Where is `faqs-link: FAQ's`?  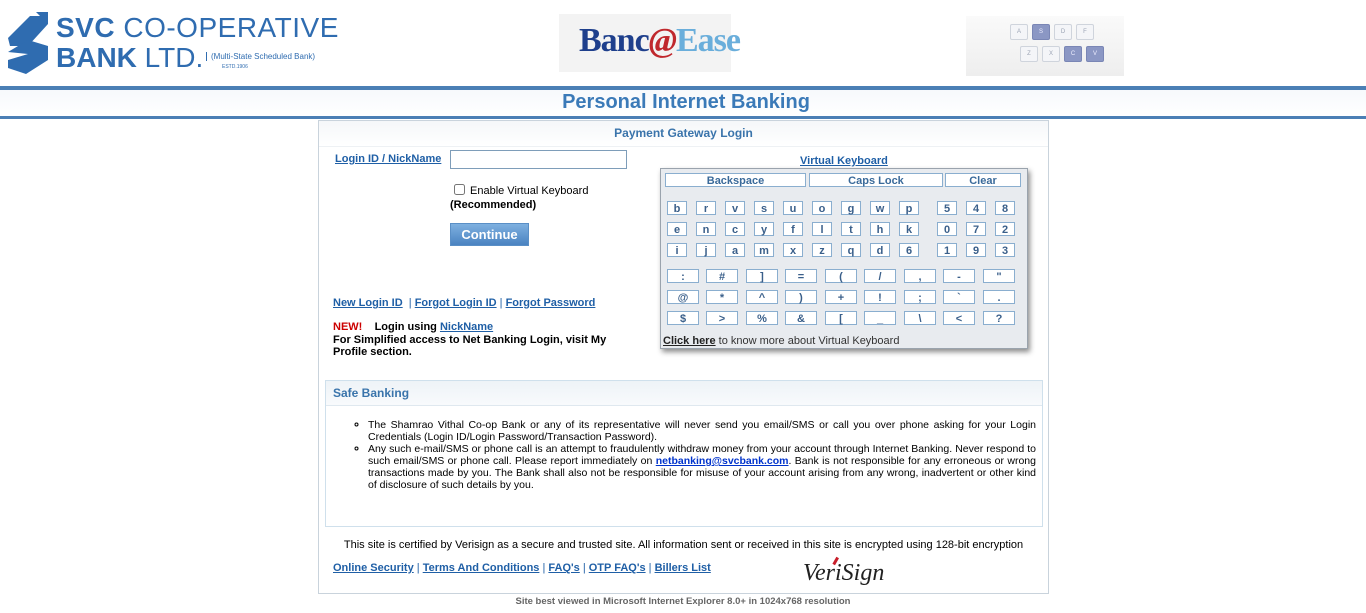 faqs-link: FAQ's is located at coordinates (563, 568).